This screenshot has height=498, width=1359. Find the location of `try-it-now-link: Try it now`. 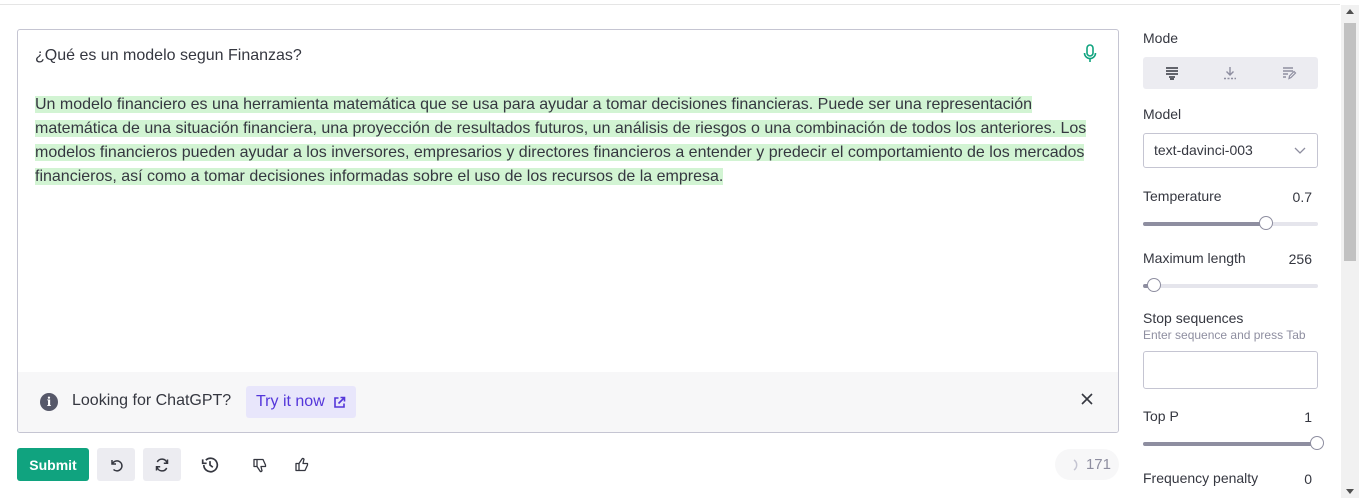

try-it-now-link: Try it now is located at coordinates (301, 402).